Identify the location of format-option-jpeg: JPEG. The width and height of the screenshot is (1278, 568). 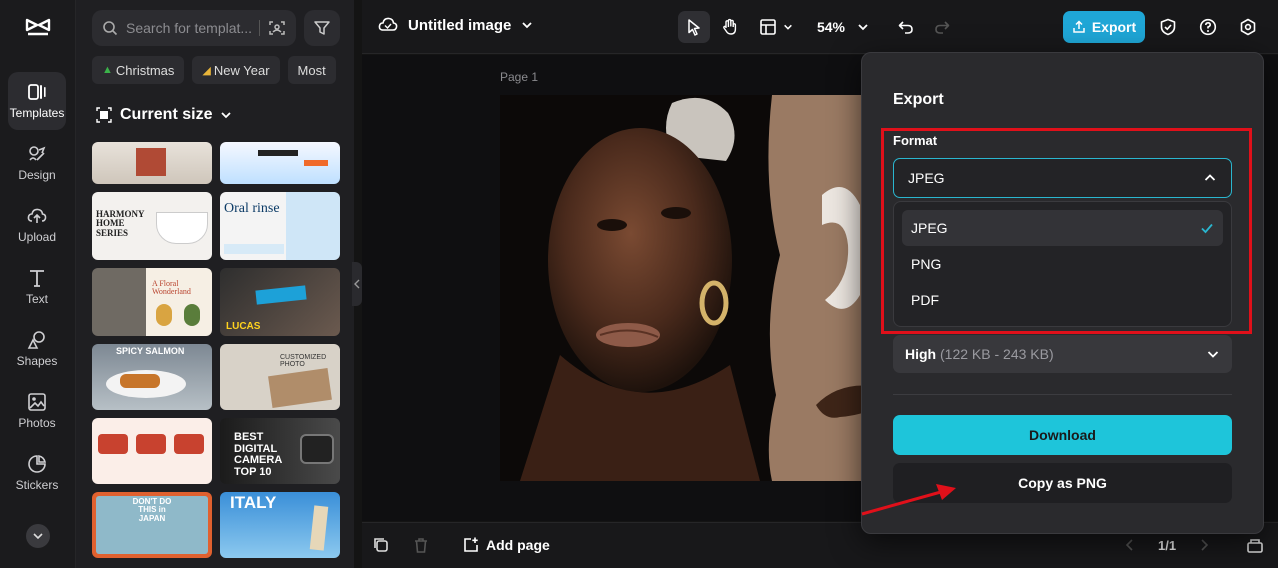
(1062, 228).